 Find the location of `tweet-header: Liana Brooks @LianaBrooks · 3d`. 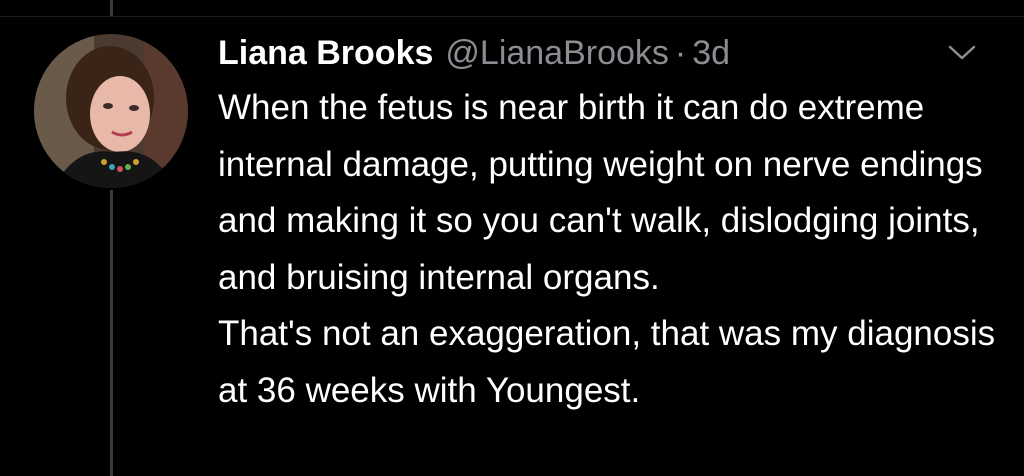

tweet-header: Liana Brooks @LianaBrooks · 3d is located at coordinates (613, 53).